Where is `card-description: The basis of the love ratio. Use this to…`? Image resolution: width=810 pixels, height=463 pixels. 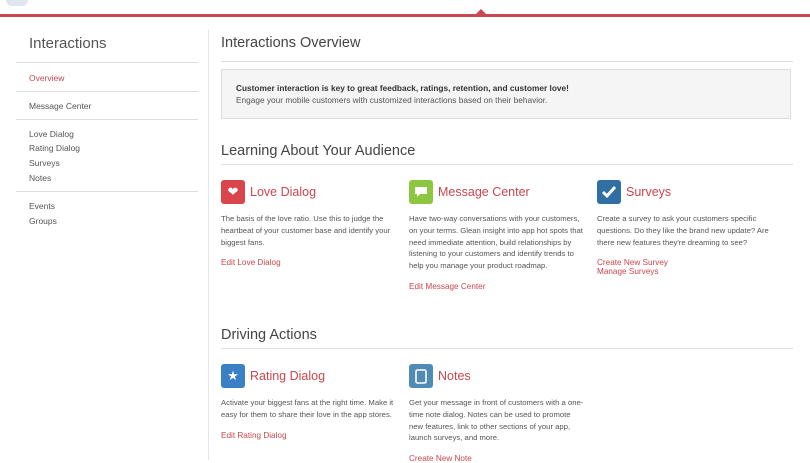 card-description: The basis of the love ratio. Use this to… is located at coordinates (306, 230).